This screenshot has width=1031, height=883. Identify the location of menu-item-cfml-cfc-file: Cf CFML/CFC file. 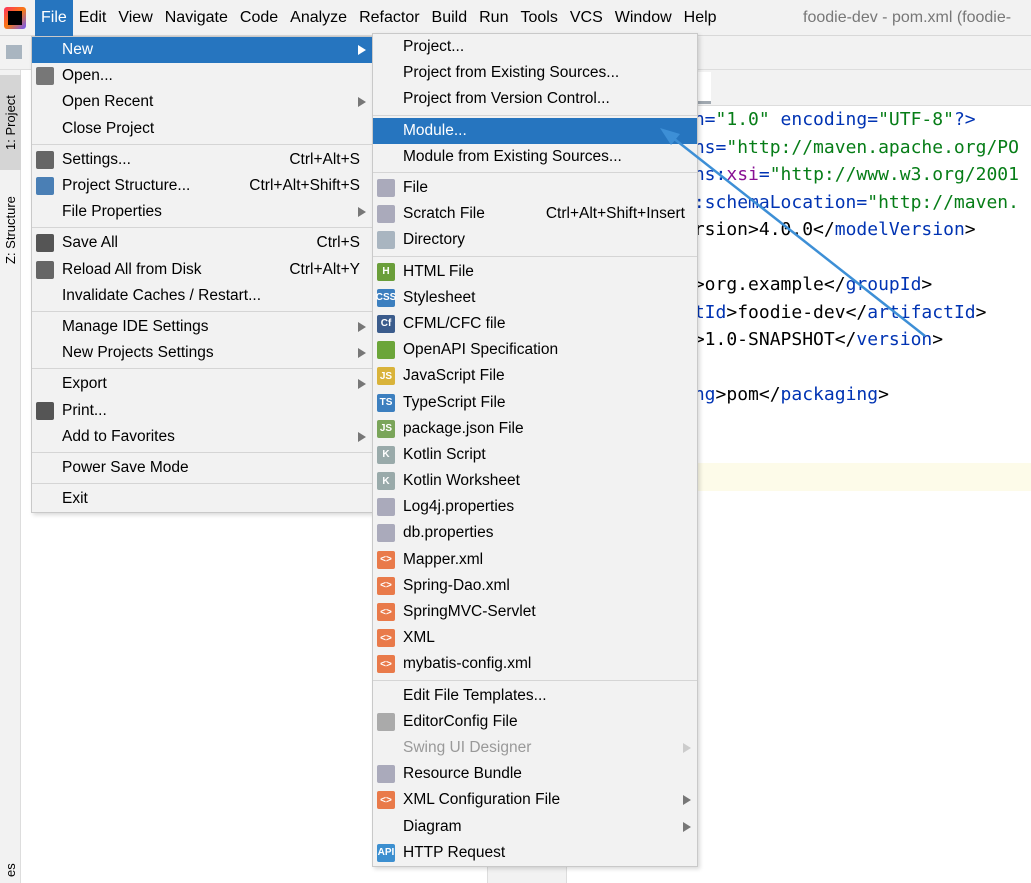
(535, 324).